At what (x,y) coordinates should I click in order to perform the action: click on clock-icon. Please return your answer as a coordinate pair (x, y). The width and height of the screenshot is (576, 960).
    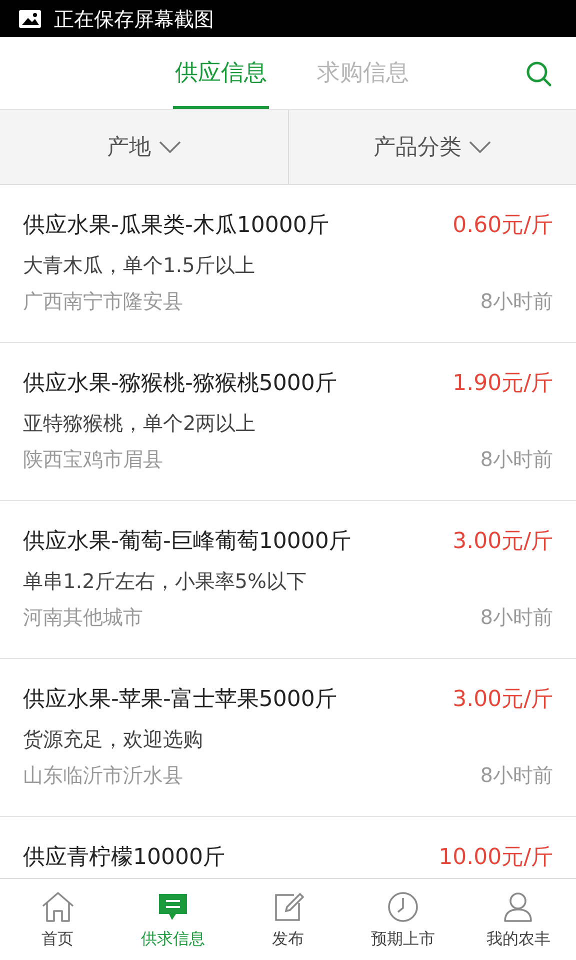
    Looking at the image, I should click on (403, 907).